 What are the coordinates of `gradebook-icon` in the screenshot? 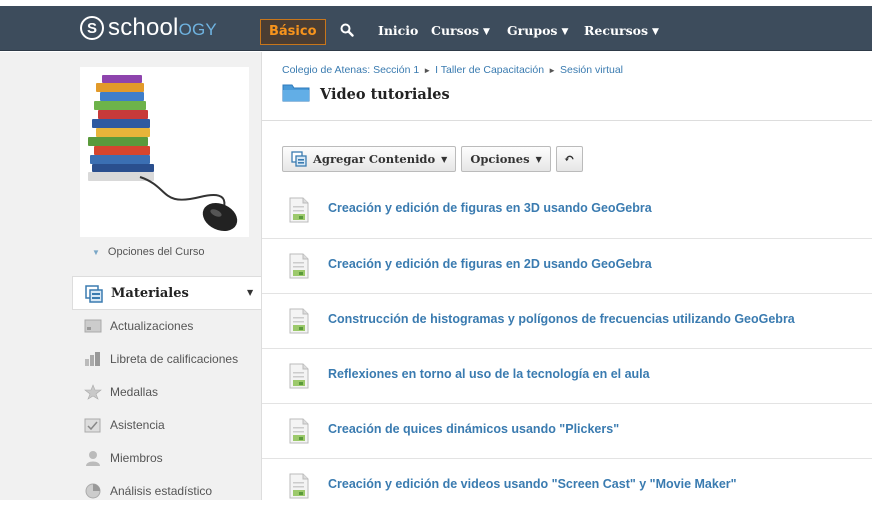 It's located at (93, 359).